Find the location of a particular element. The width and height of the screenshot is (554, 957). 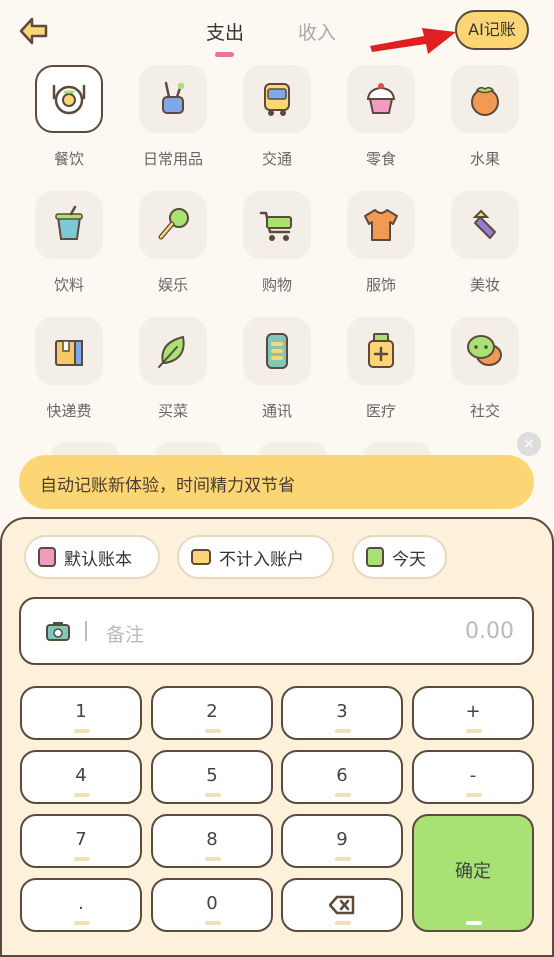

persimmon-icon is located at coordinates (485, 101).